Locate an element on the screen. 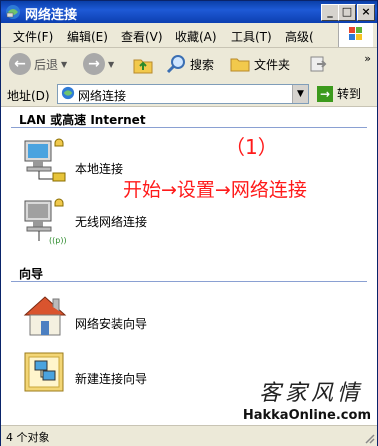  group-header-wizard: 向导 is located at coordinates (31, 274).